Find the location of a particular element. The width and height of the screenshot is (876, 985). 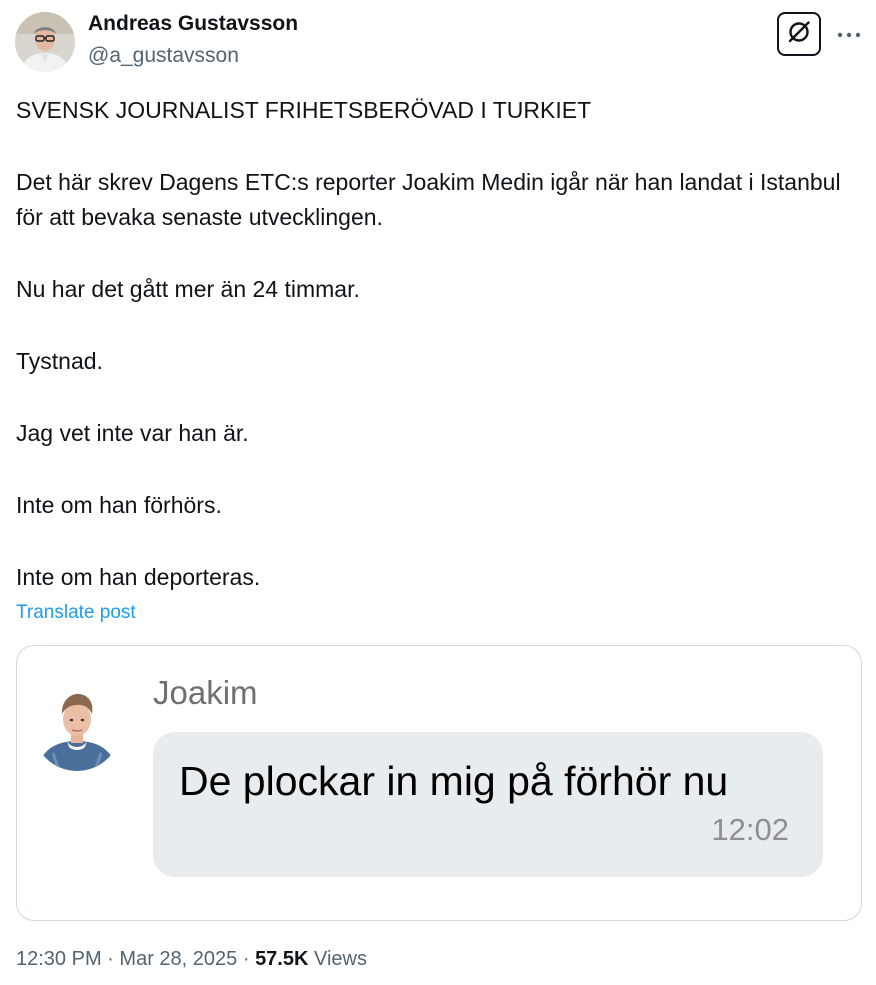

grok-button is located at coordinates (799, 34).